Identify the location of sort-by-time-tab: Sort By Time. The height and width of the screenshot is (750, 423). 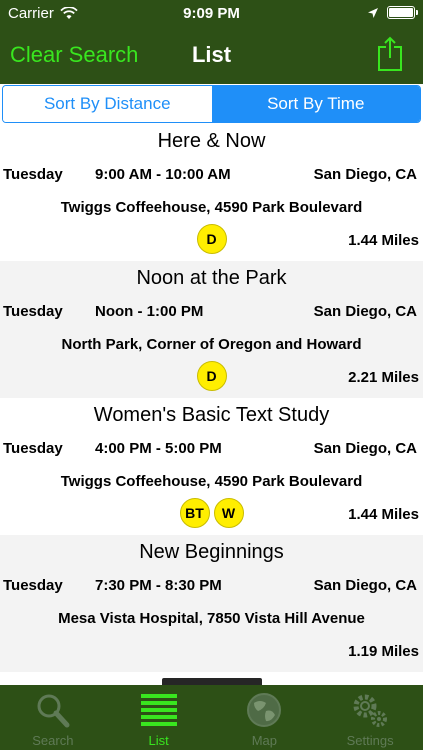
(315, 104).